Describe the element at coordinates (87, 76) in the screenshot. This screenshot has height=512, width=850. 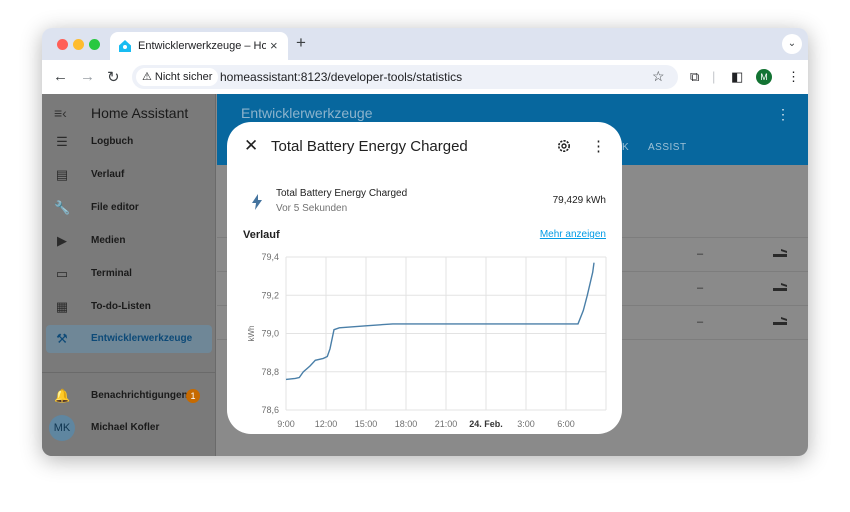
I see `forward-icon: →` at that location.